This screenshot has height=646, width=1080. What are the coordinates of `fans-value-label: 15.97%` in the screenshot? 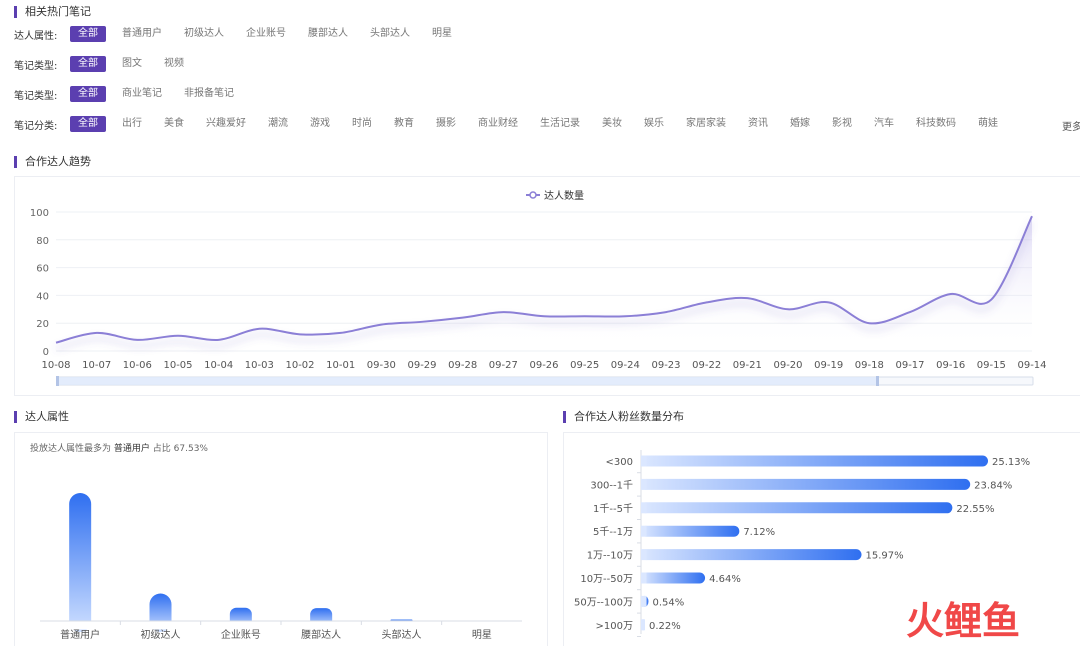 It's located at (885, 556).